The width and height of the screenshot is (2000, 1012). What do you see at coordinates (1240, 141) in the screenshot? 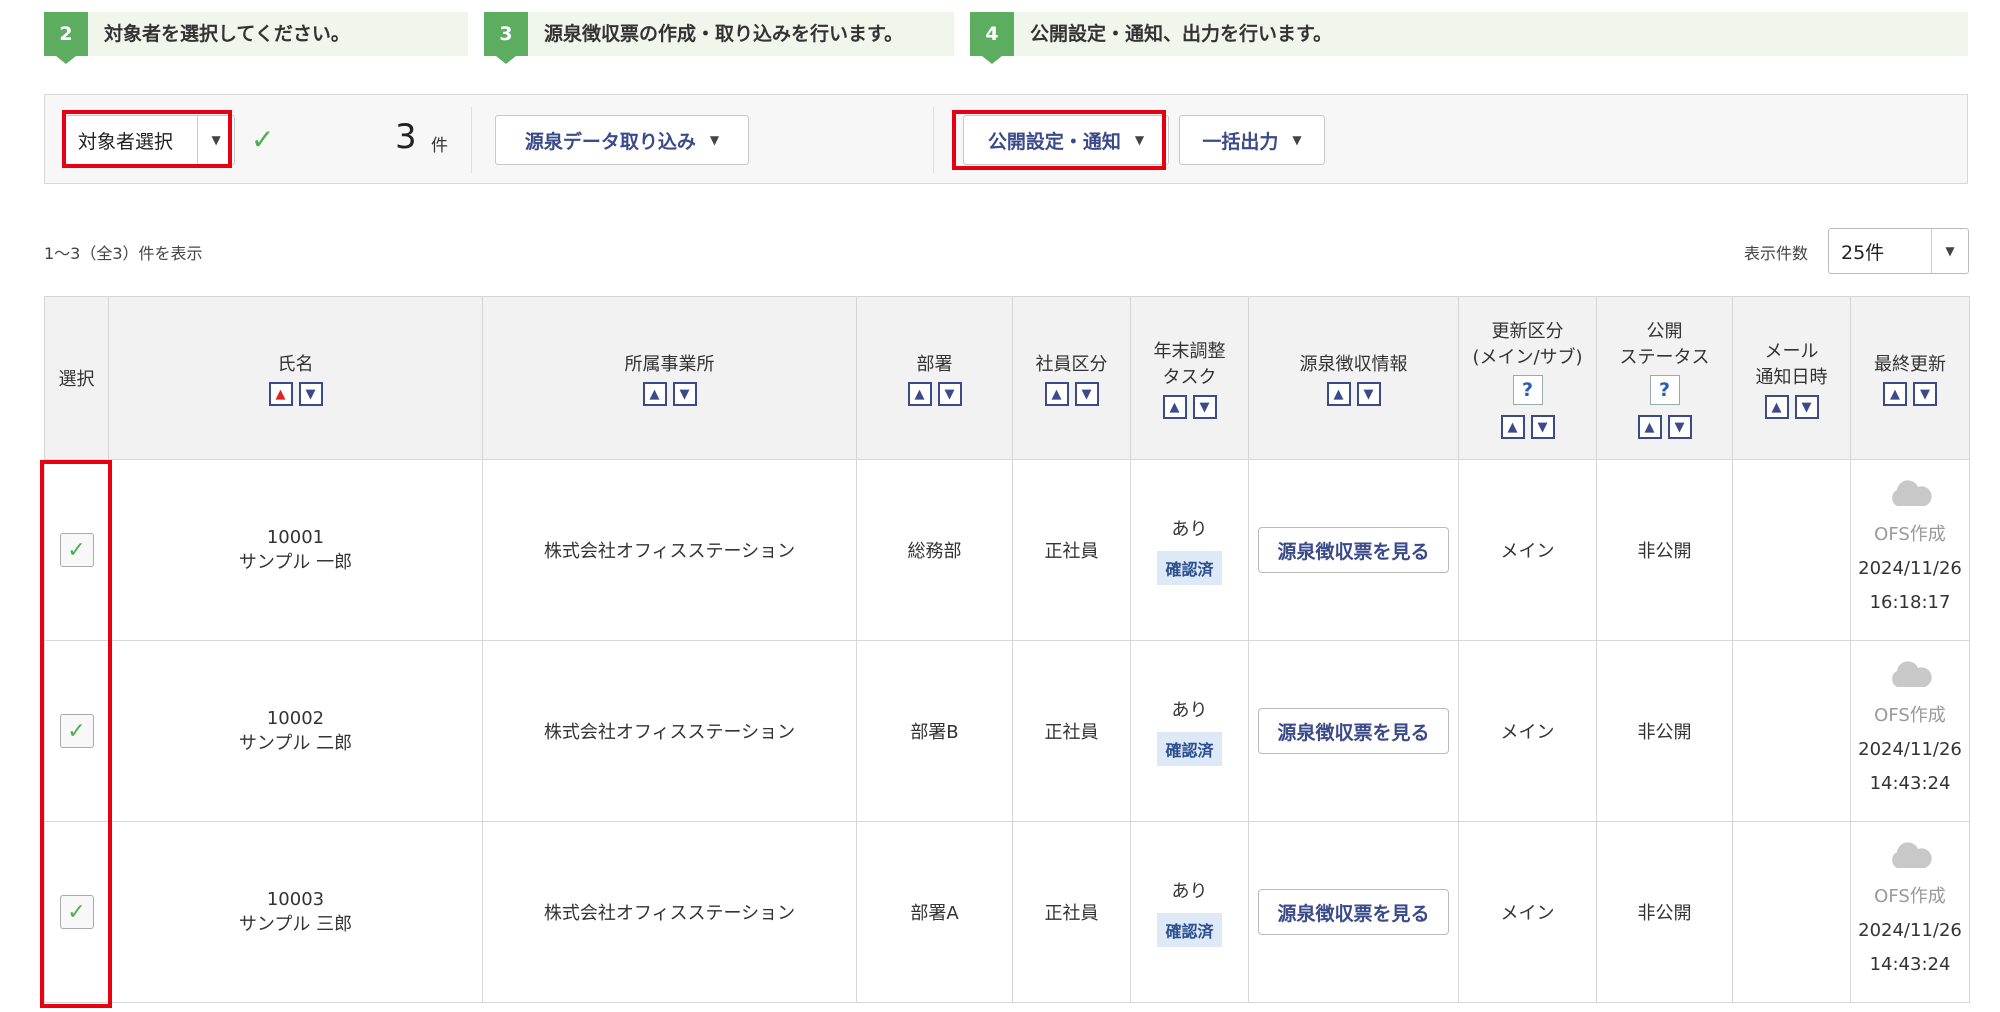
I see `export-label: 一括出力` at bounding box center [1240, 141].